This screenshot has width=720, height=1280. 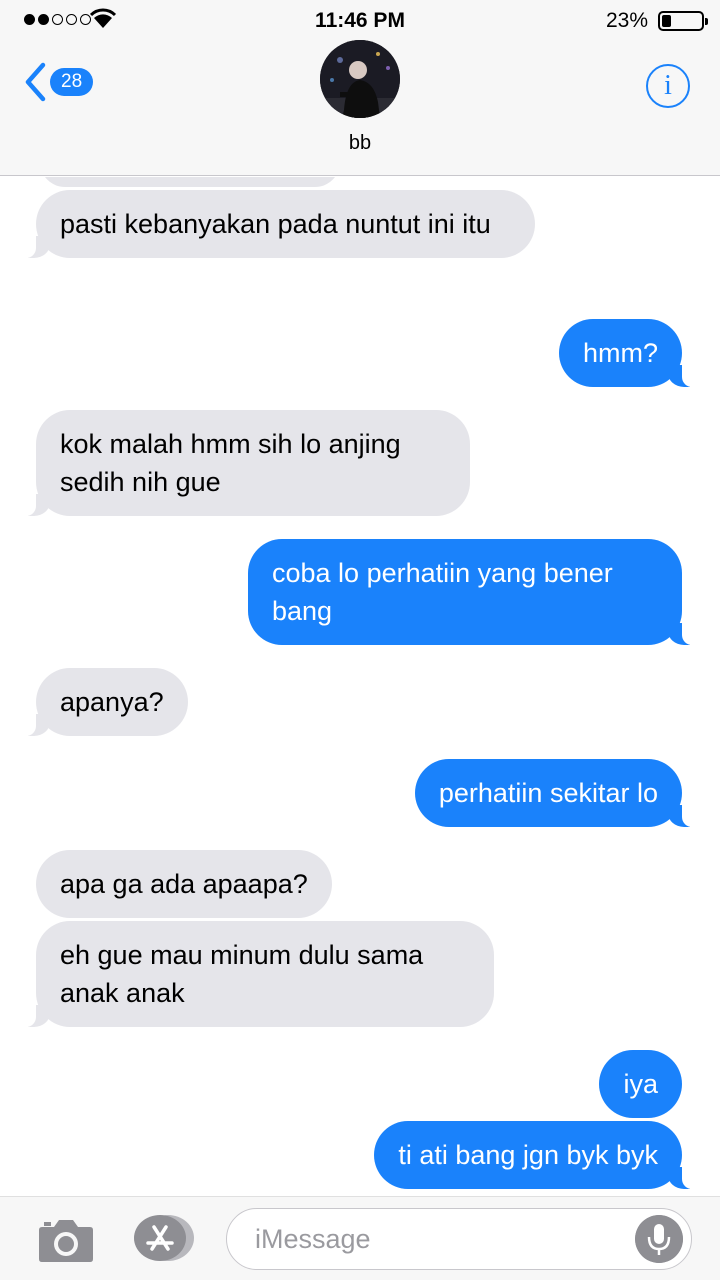 I want to click on message-input-placeholder: iMessage, so click(x=313, y=1239).